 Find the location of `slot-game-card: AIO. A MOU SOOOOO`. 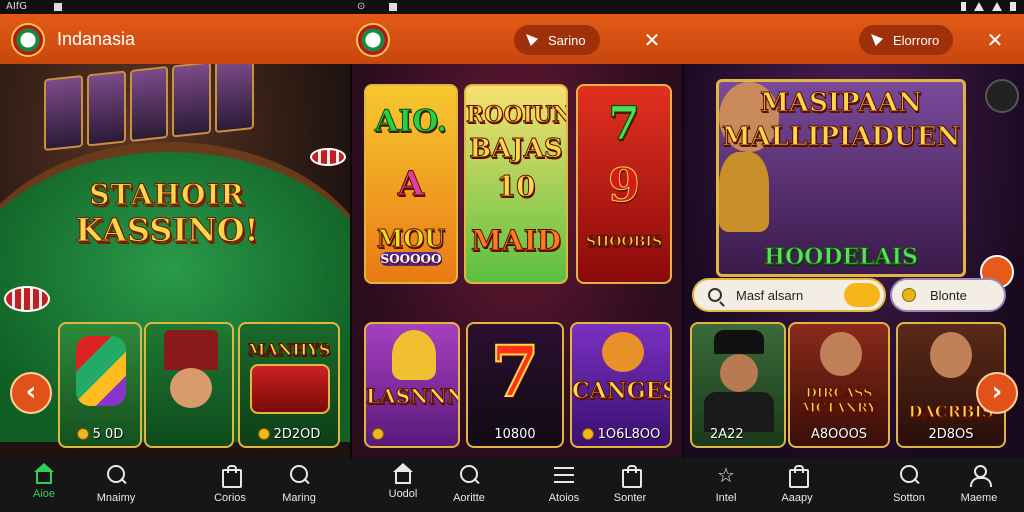

slot-game-card: AIO. A MOU SOOOOO is located at coordinates (411, 184).